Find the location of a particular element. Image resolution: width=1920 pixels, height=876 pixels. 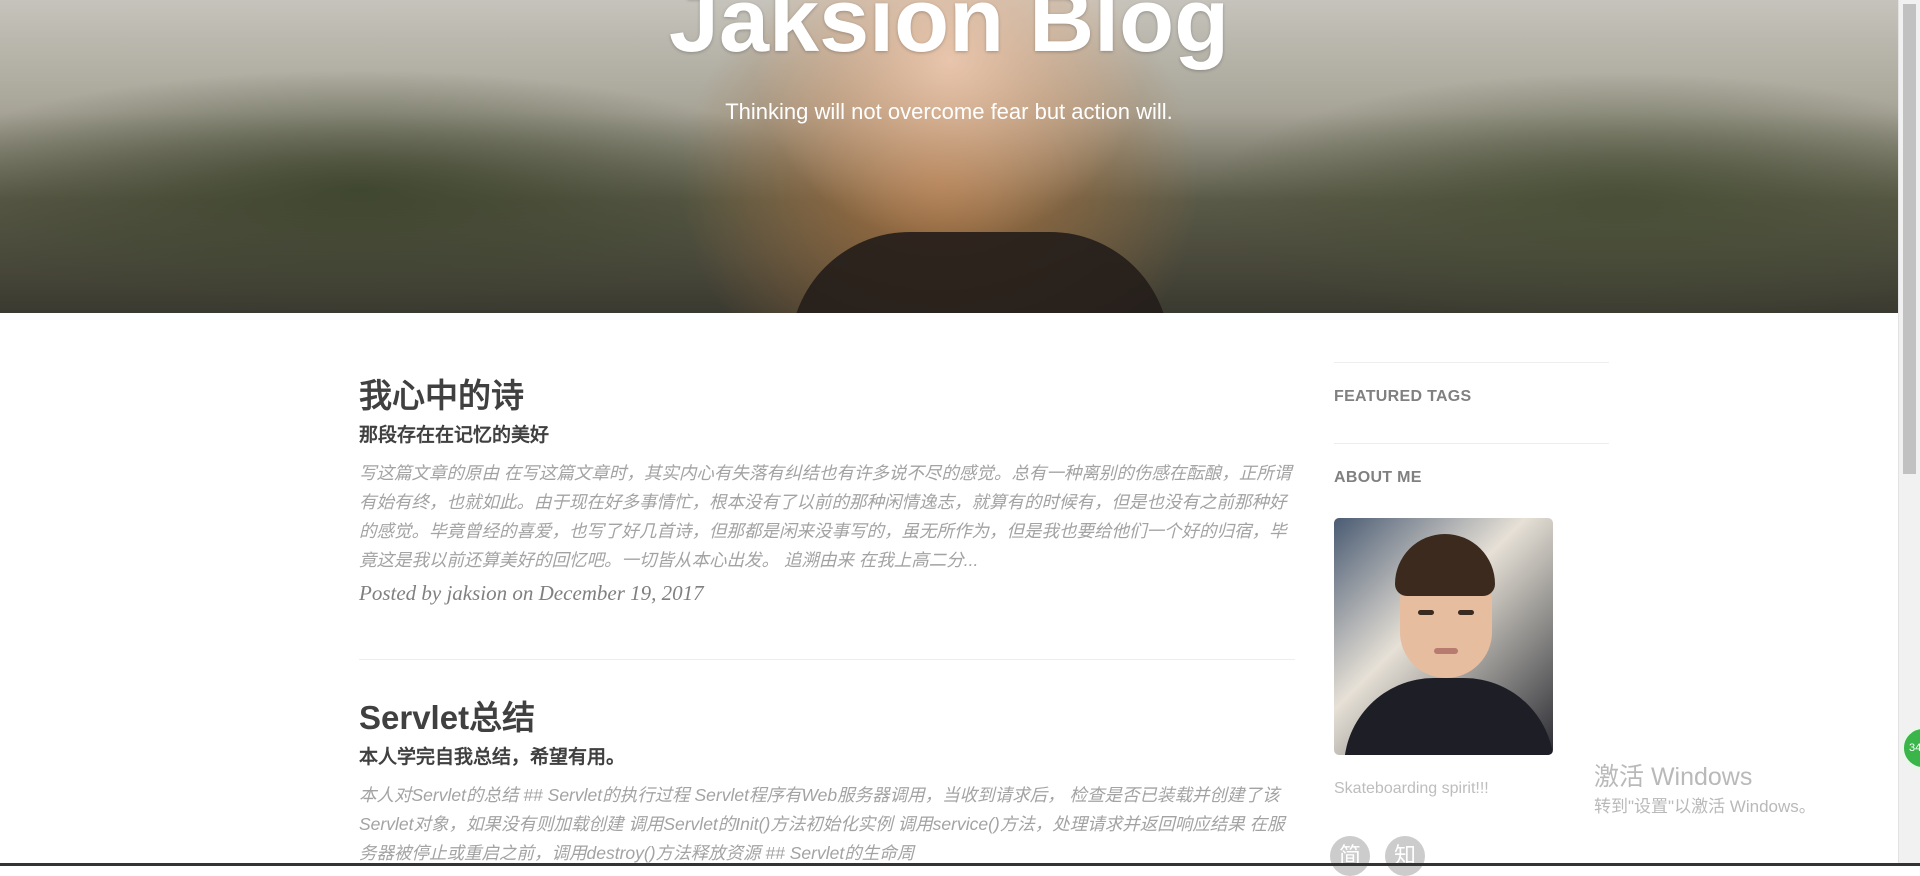

post-title-link: 我心中的诗 is located at coordinates (827, 396).